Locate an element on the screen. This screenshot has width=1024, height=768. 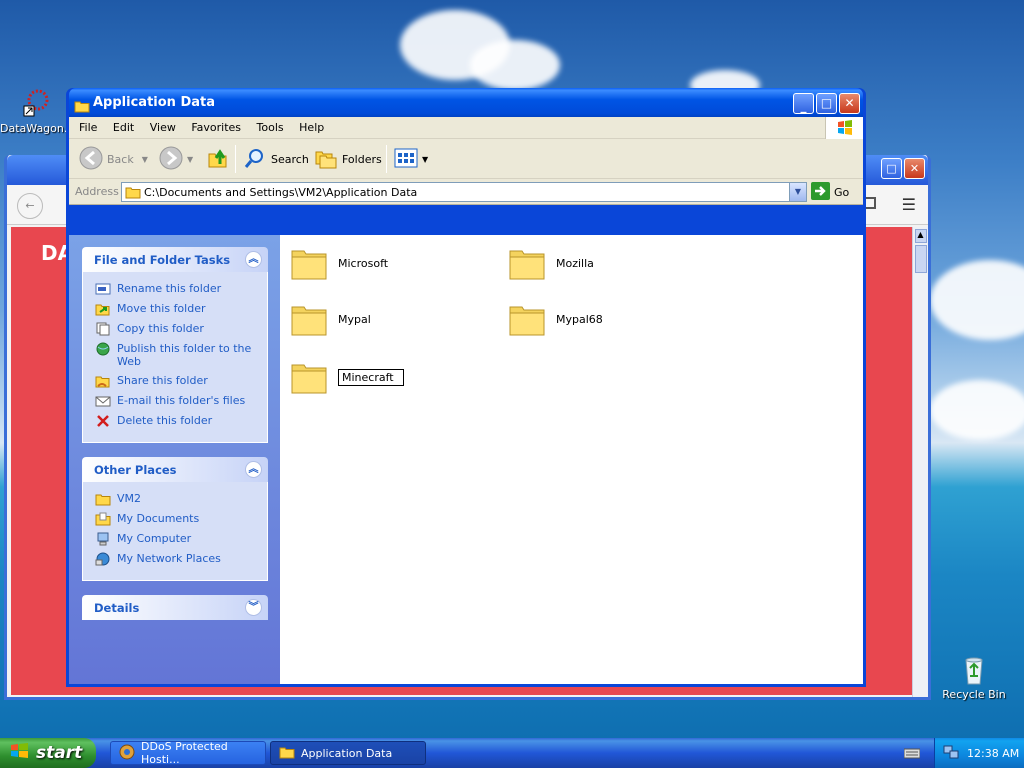
keyboard-icon is located at coordinates (912, 754).